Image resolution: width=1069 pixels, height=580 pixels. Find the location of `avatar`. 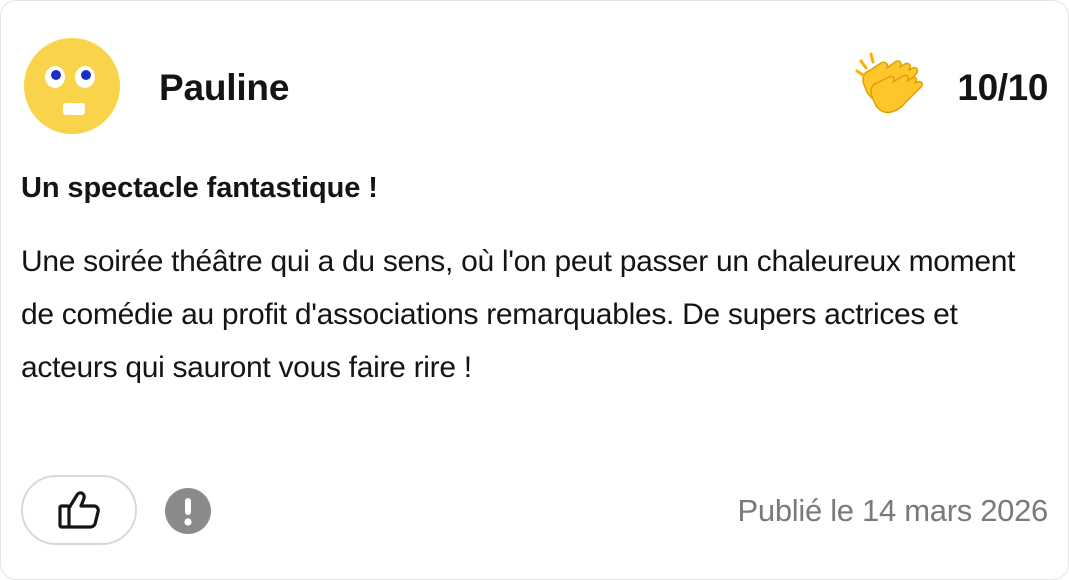

avatar is located at coordinates (72, 86).